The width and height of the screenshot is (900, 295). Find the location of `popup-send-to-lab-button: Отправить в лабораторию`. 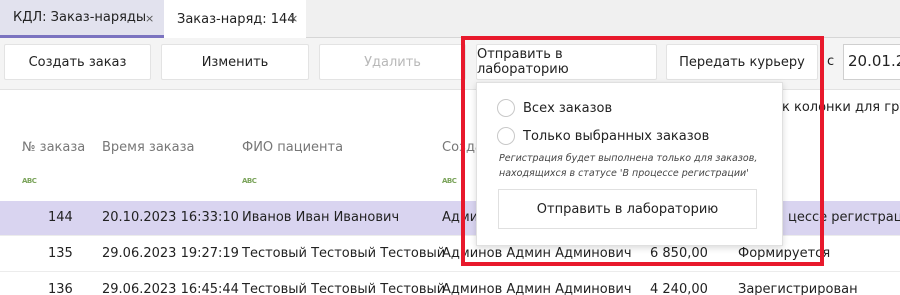

popup-send-to-lab-button: Отправить в лабораторию is located at coordinates (627, 209).